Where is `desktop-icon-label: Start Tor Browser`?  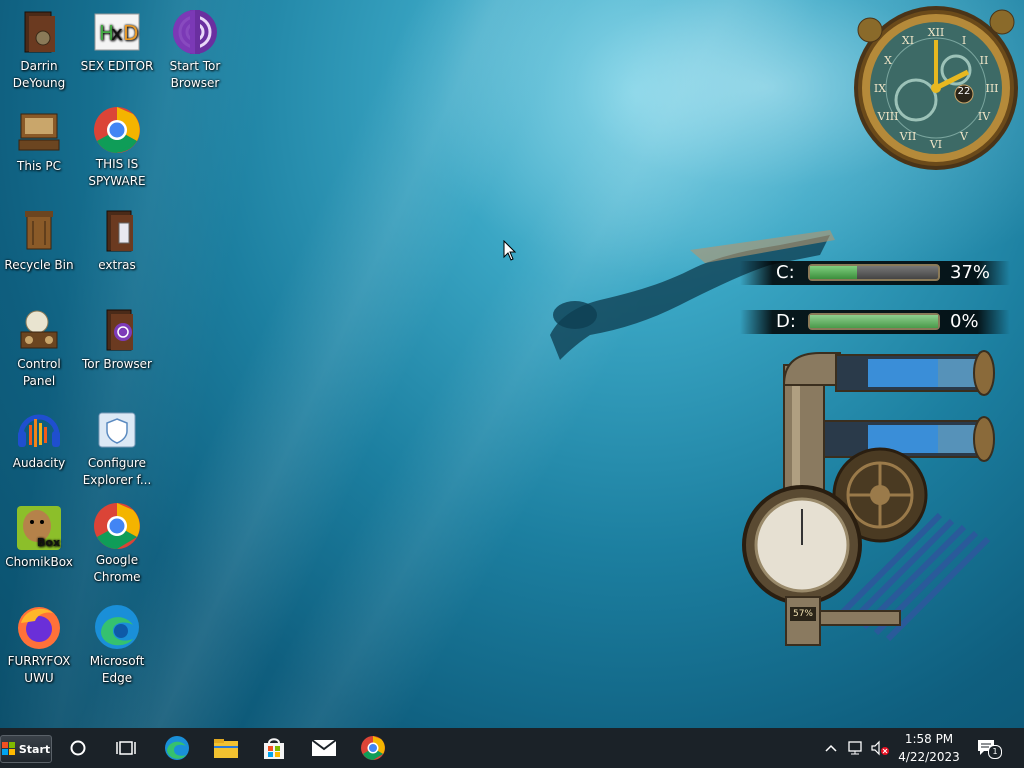
desktop-icon-label: Start Tor Browser is located at coordinates (195, 74).